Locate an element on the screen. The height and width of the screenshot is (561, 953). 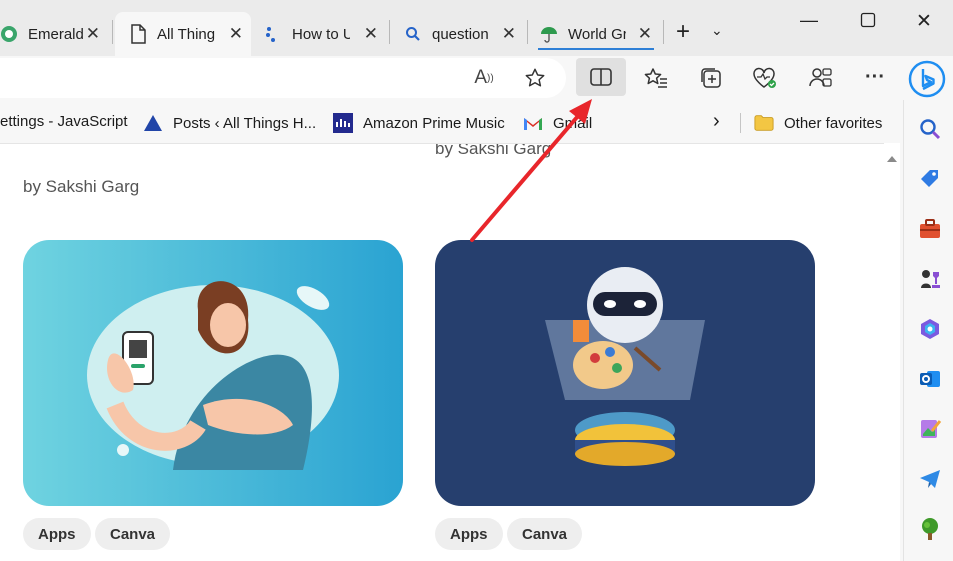
tab-list-chevron-icon: ⌄ is located at coordinates (717, 30).